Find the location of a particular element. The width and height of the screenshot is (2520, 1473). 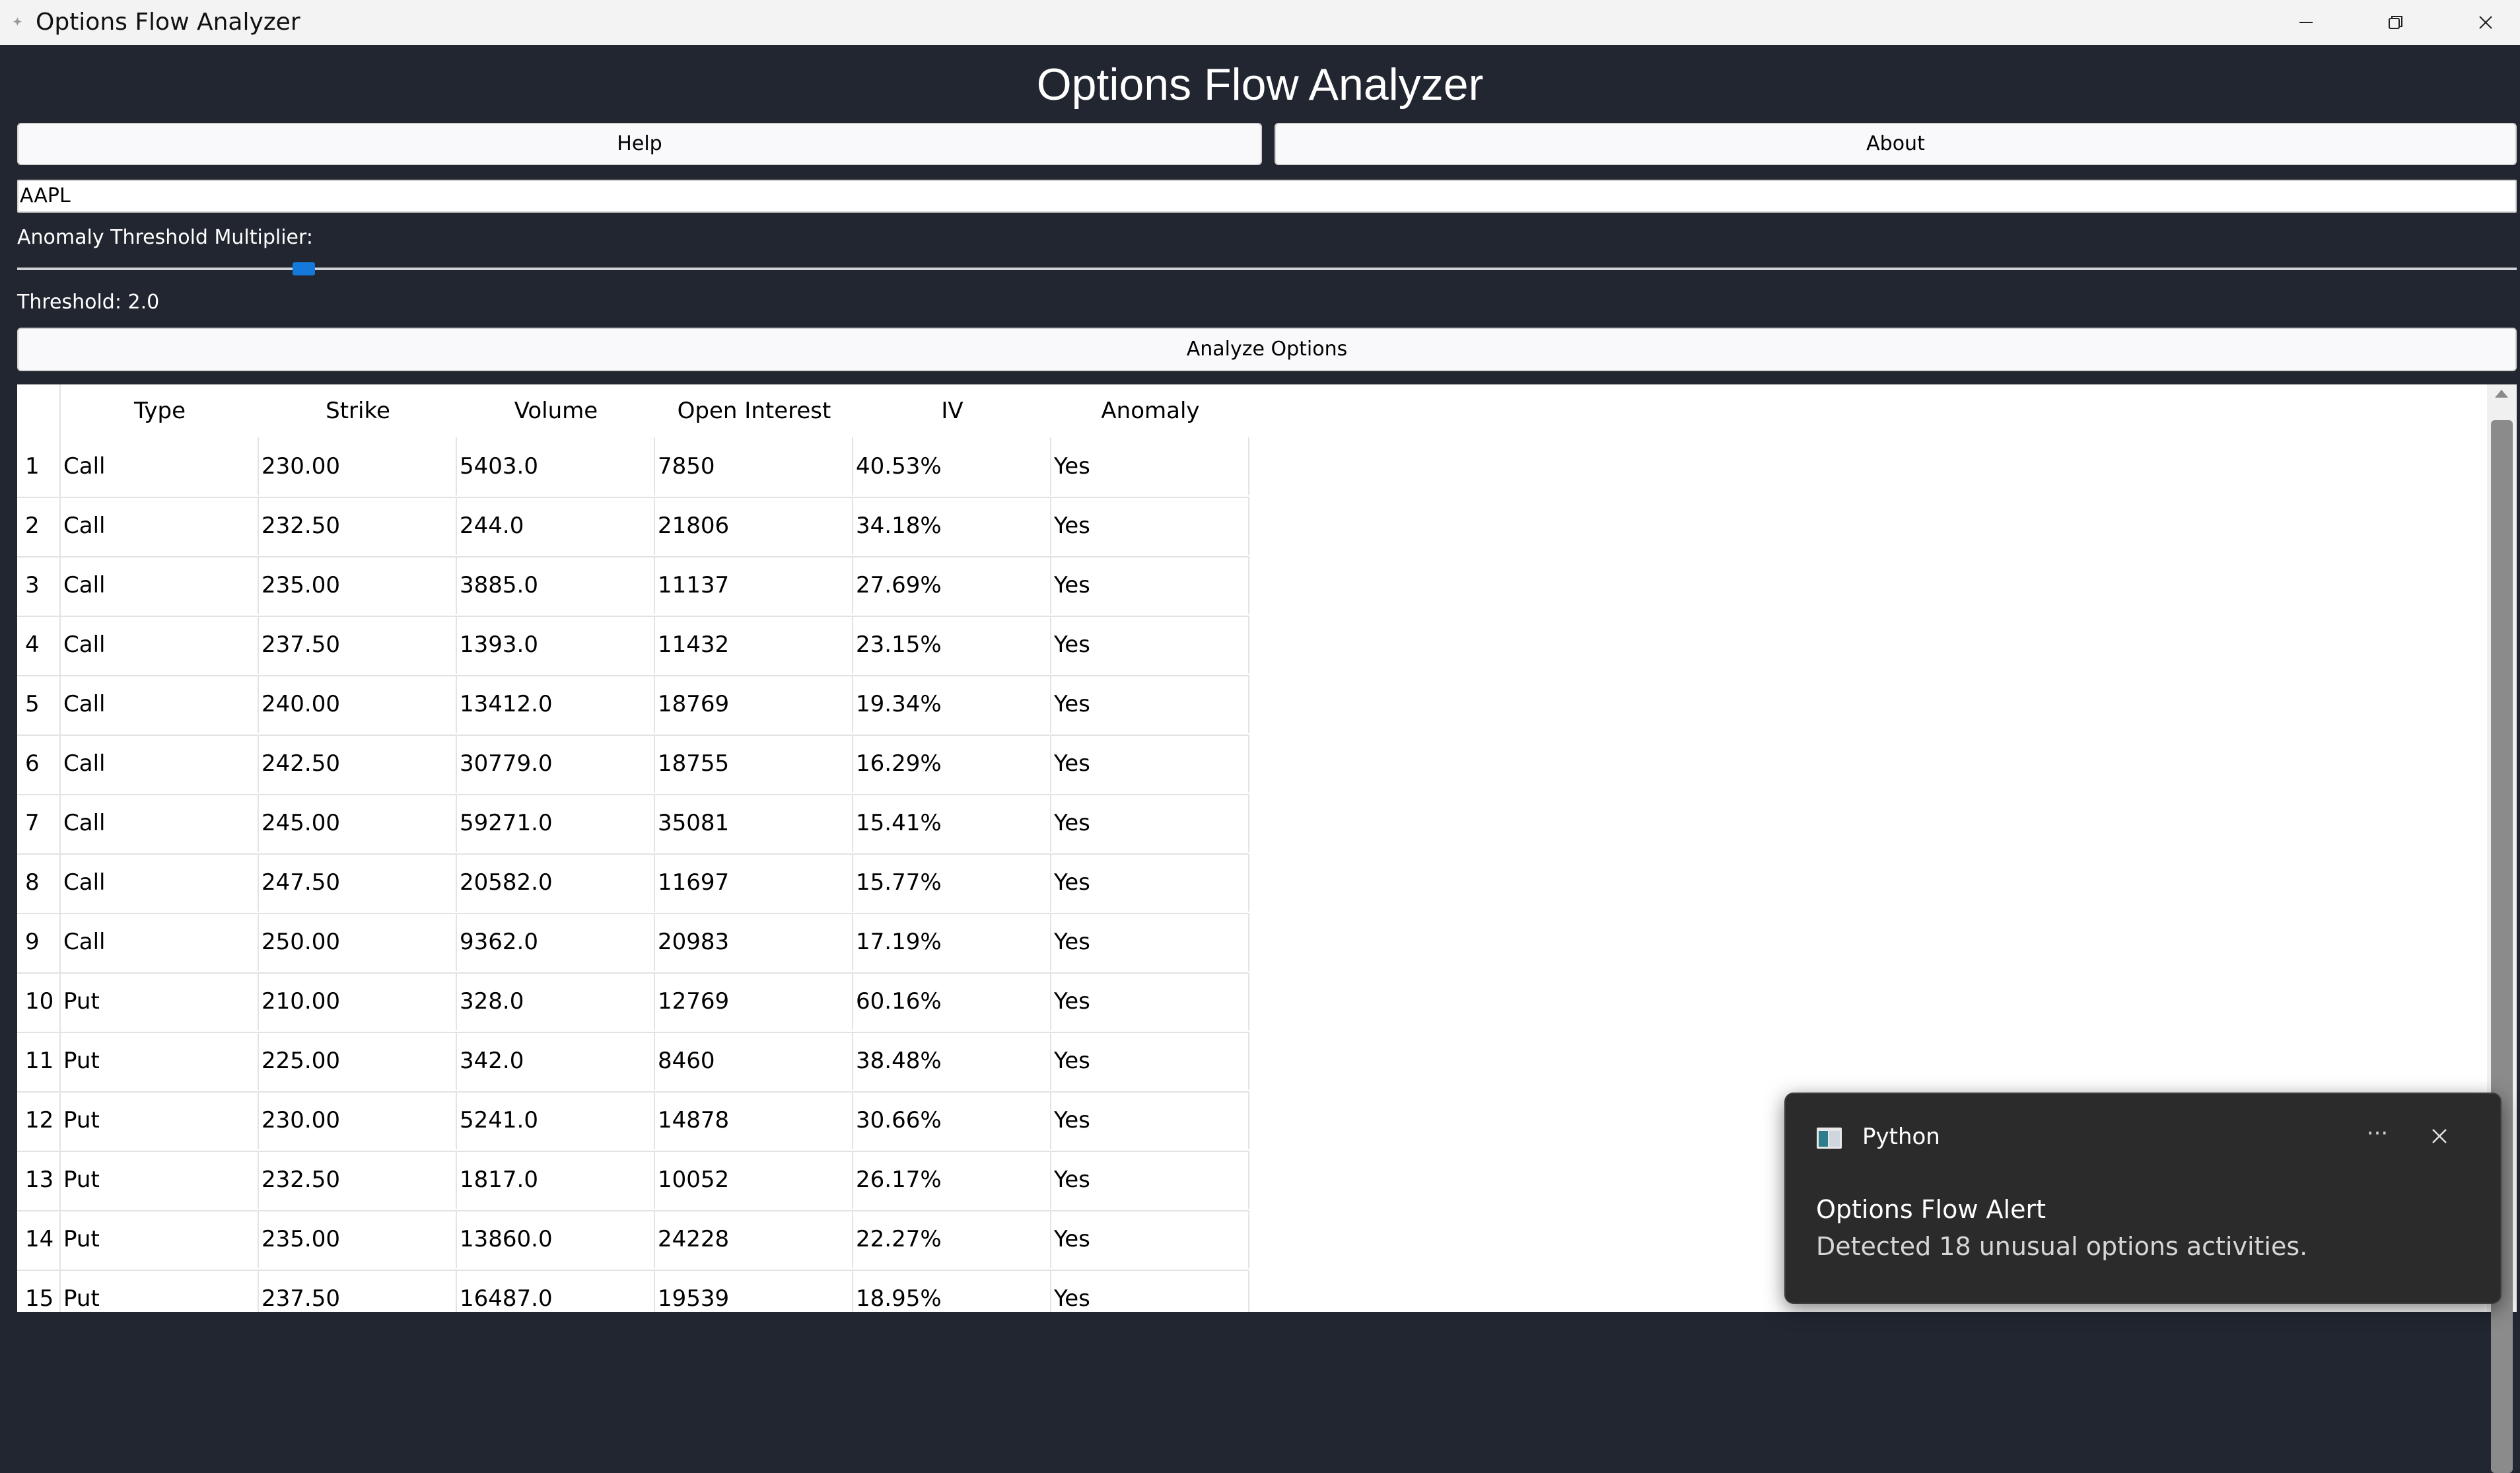

minimize-icon is located at coordinates (2306, 23).